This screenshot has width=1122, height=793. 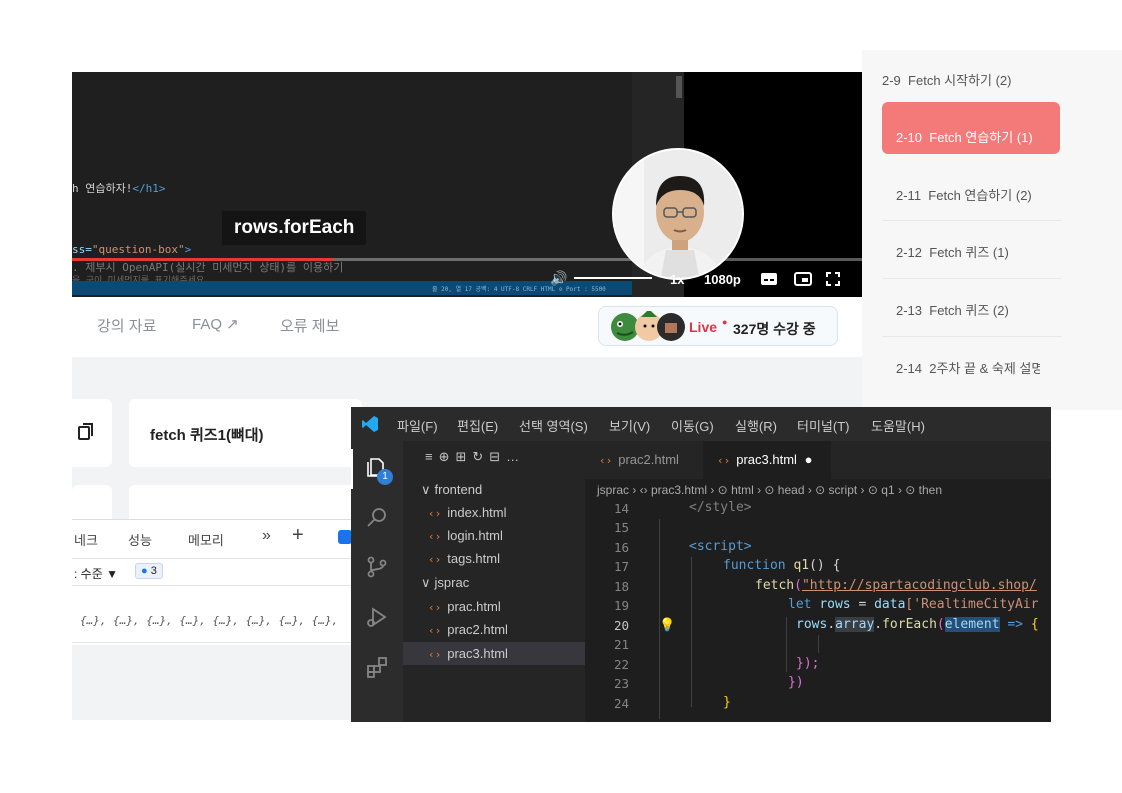 What do you see at coordinates (679, 87) in the screenshot?
I see `video-scroll-thumb` at bounding box center [679, 87].